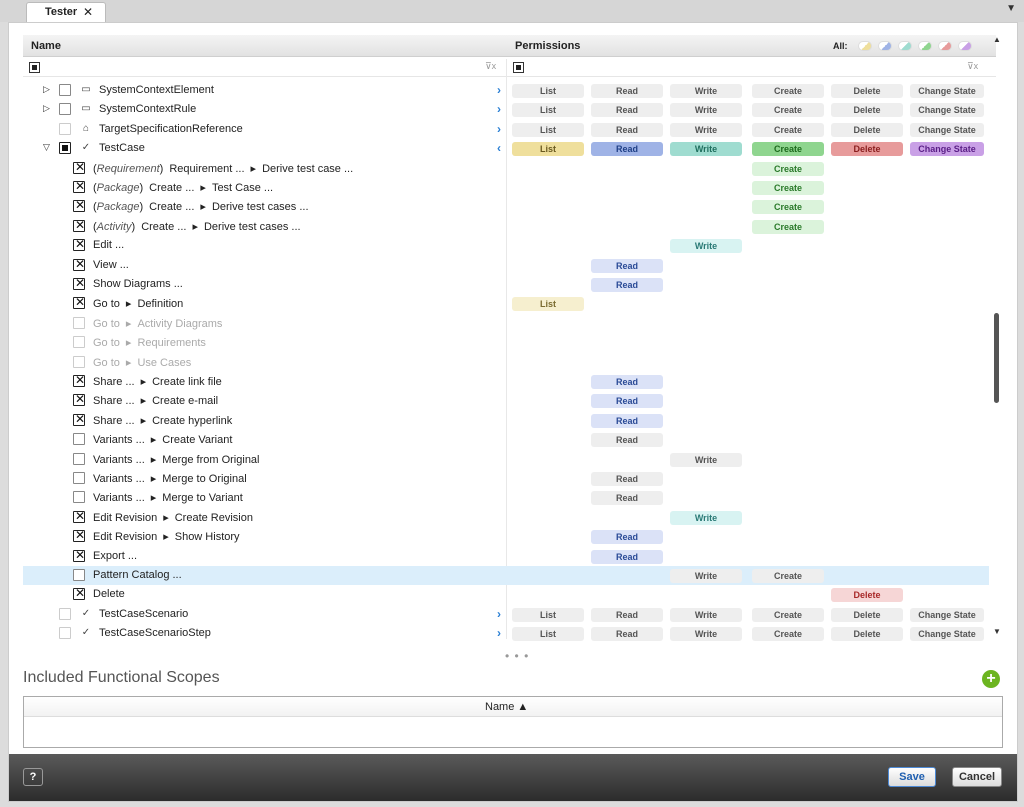 This screenshot has height=807, width=1024. What do you see at coordinates (490, 66) in the screenshot?
I see `name-filter-icon: ⊽x` at bounding box center [490, 66].